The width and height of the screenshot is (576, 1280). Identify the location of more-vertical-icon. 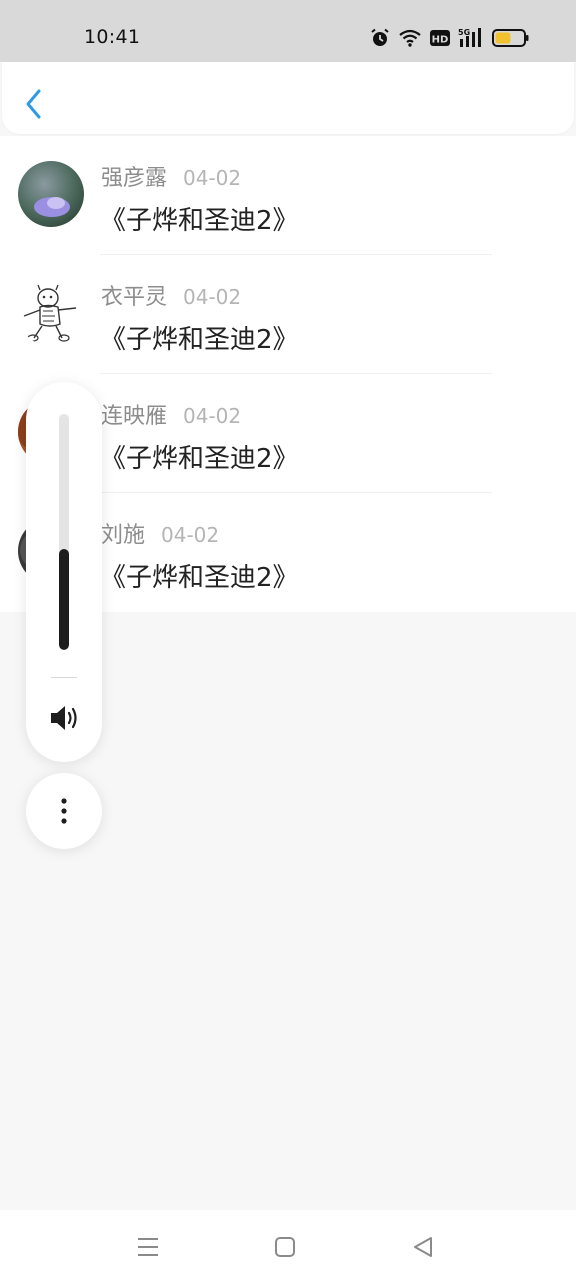
(64, 811).